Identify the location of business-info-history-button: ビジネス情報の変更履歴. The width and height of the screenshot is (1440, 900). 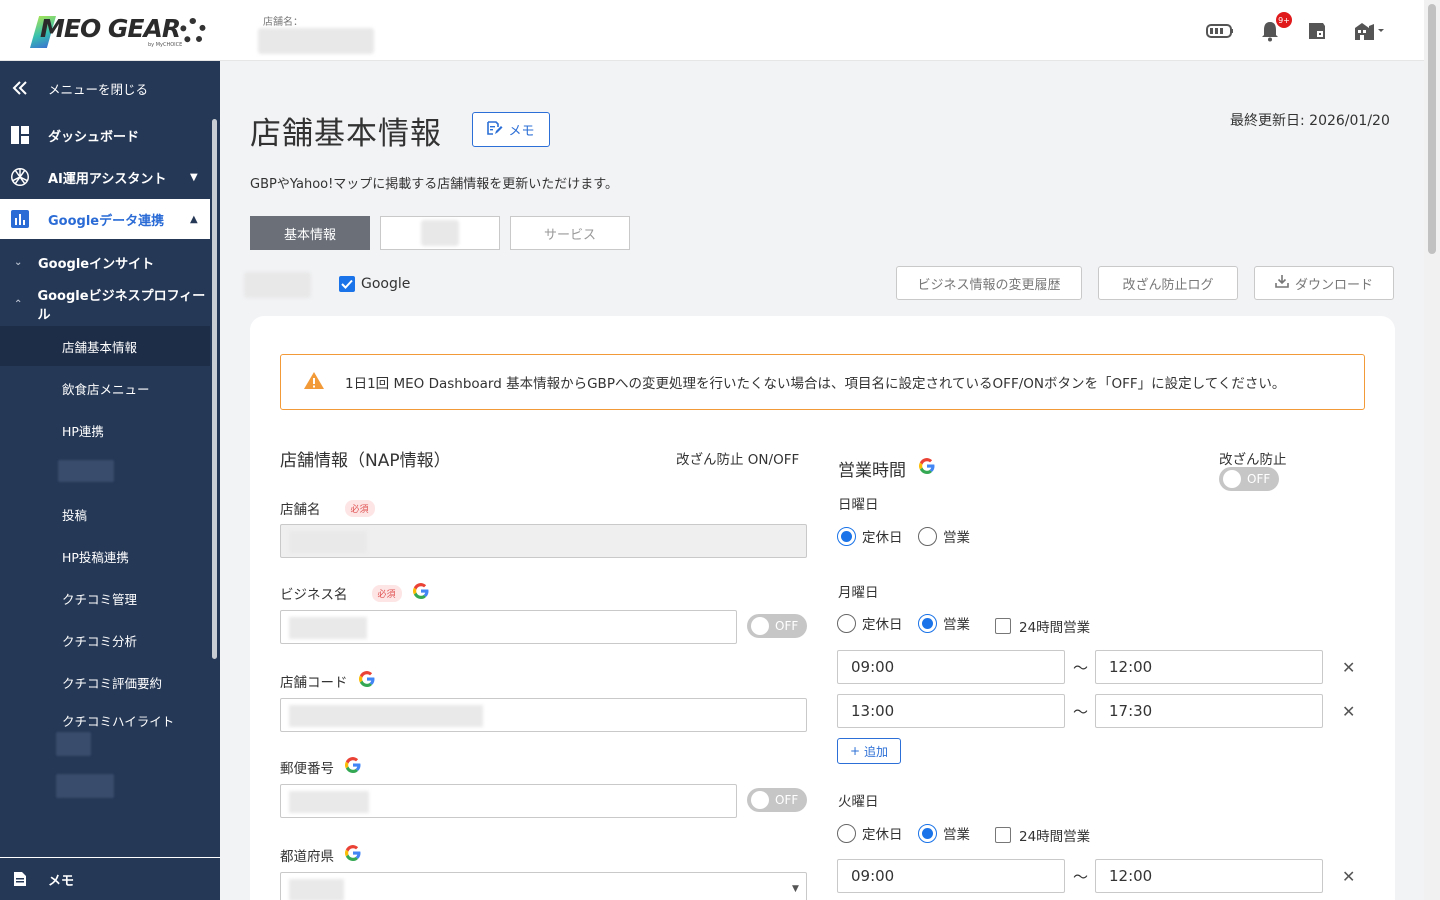
(989, 283).